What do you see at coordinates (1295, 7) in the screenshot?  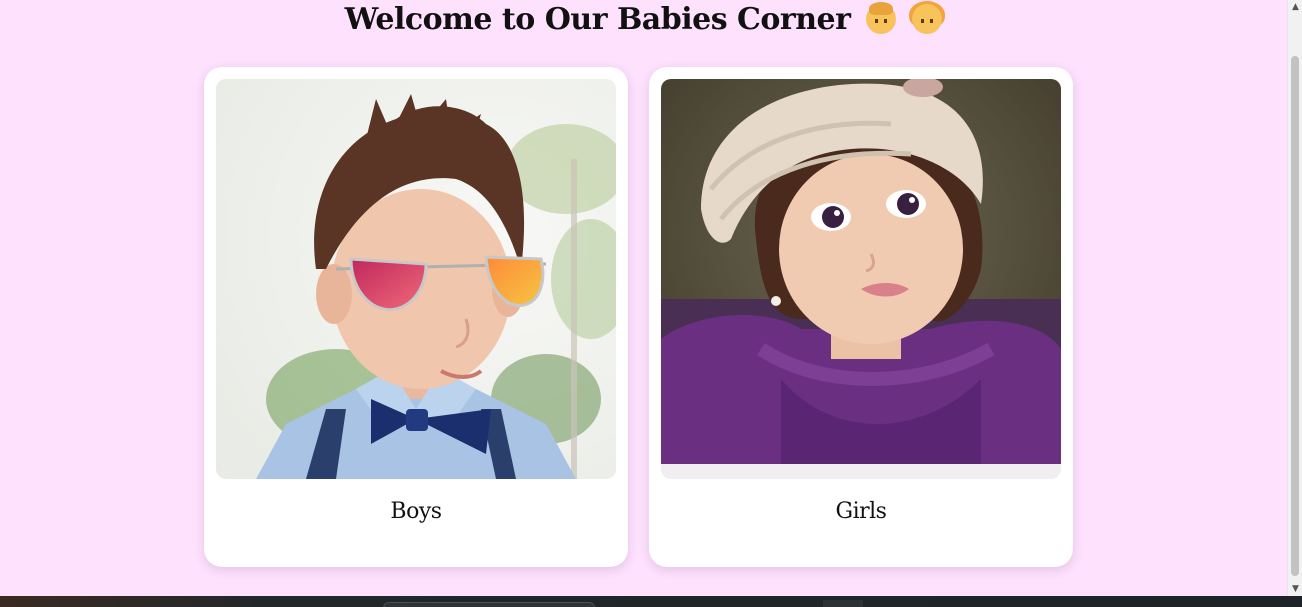 I see `scroll-up-arrow-icon: ▲` at bounding box center [1295, 7].